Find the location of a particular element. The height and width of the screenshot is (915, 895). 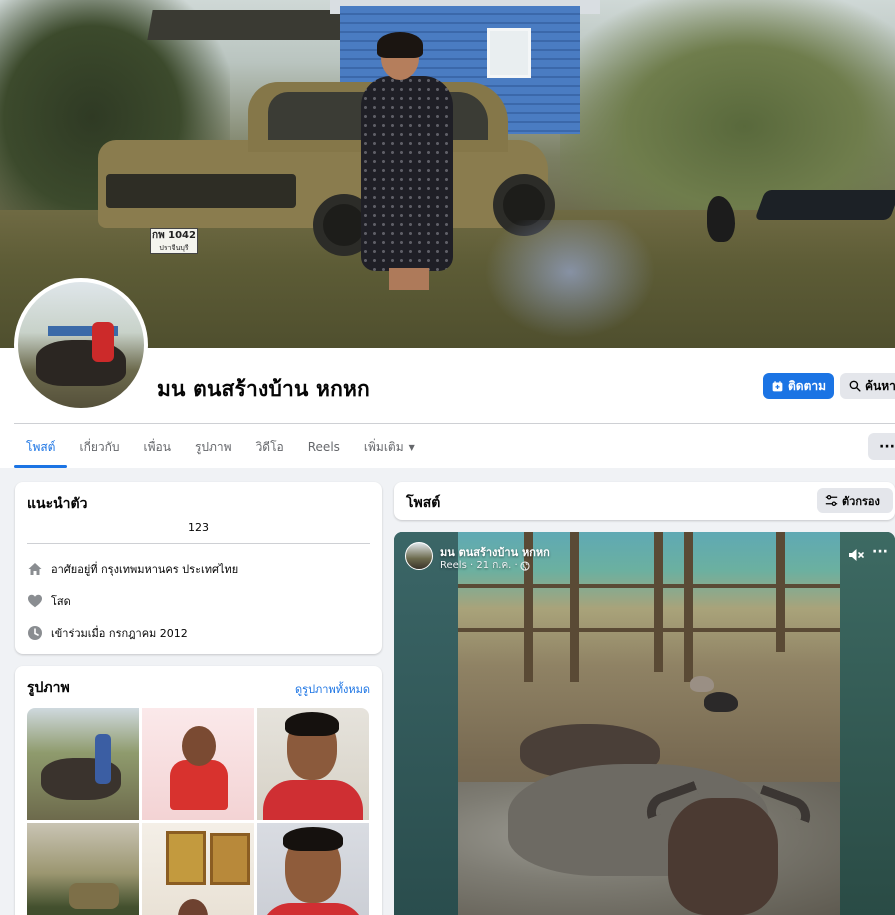

tab-reels: Reels is located at coordinates (324, 447).